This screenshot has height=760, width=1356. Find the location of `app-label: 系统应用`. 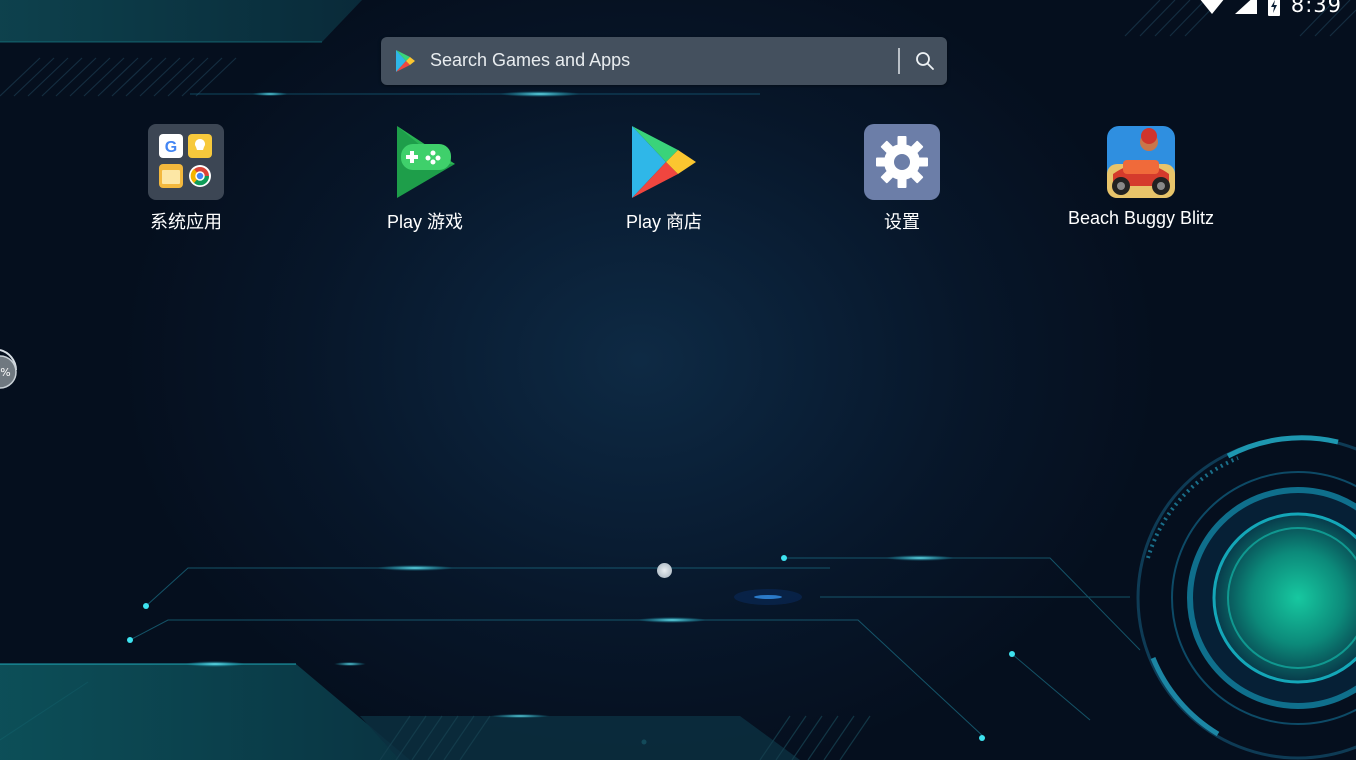

app-label: 系统应用 is located at coordinates (186, 222).